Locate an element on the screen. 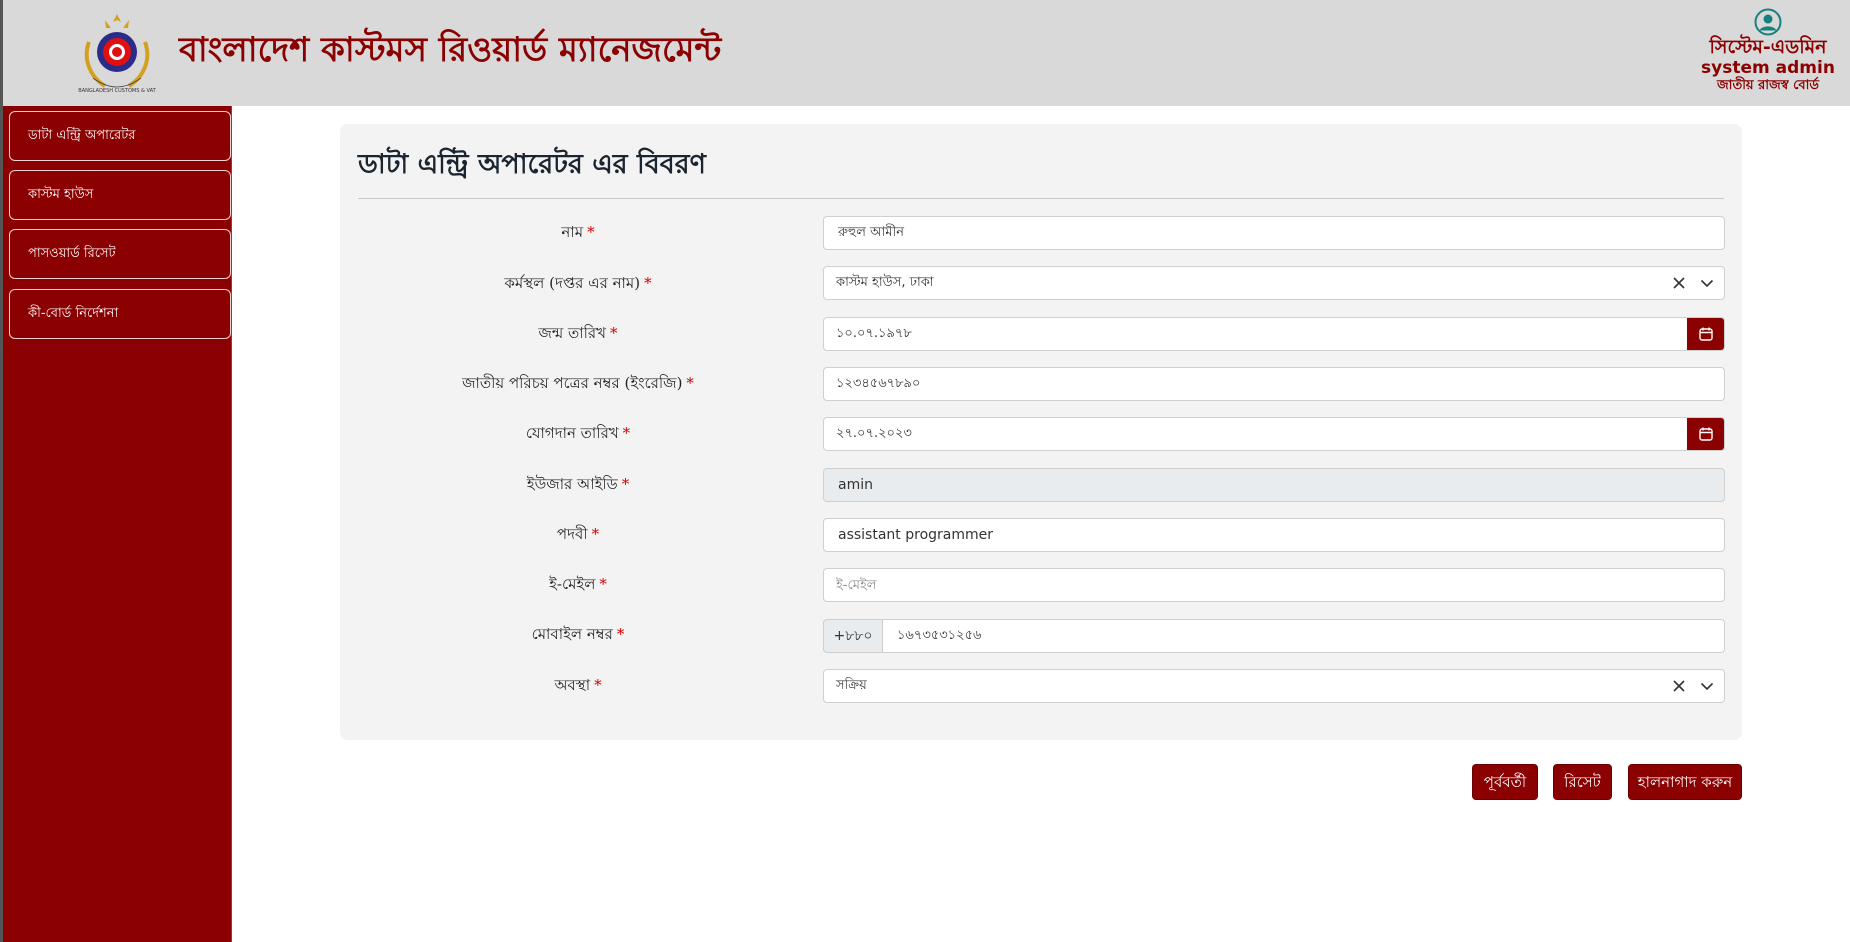 This screenshot has width=1850, height=942. dob-calendar-button is located at coordinates (1705, 334).